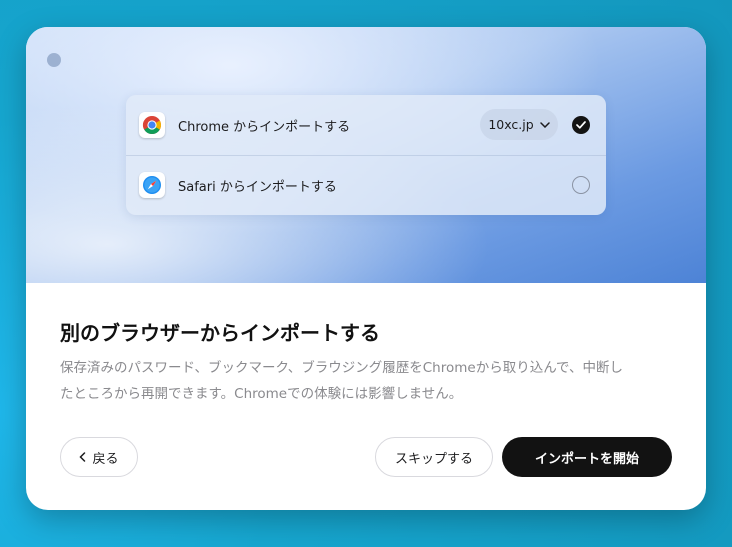  What do you see at coordinates (54, 60) in the screenshot?
I see `window-control-dot` at bounding box center [54, 60].